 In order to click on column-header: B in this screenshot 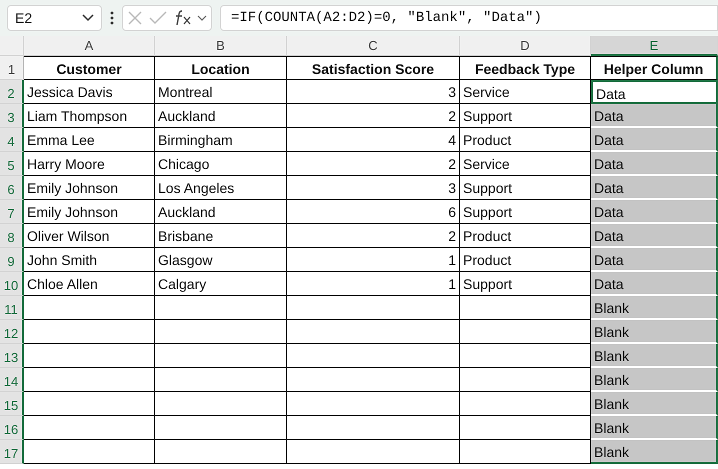, I will do `click(221, 46)`.